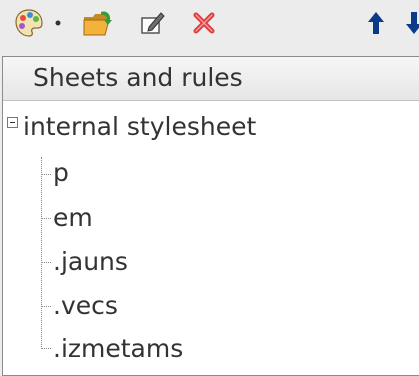  I want to click on tree-node-rule: .jauns, so click(90, 262).